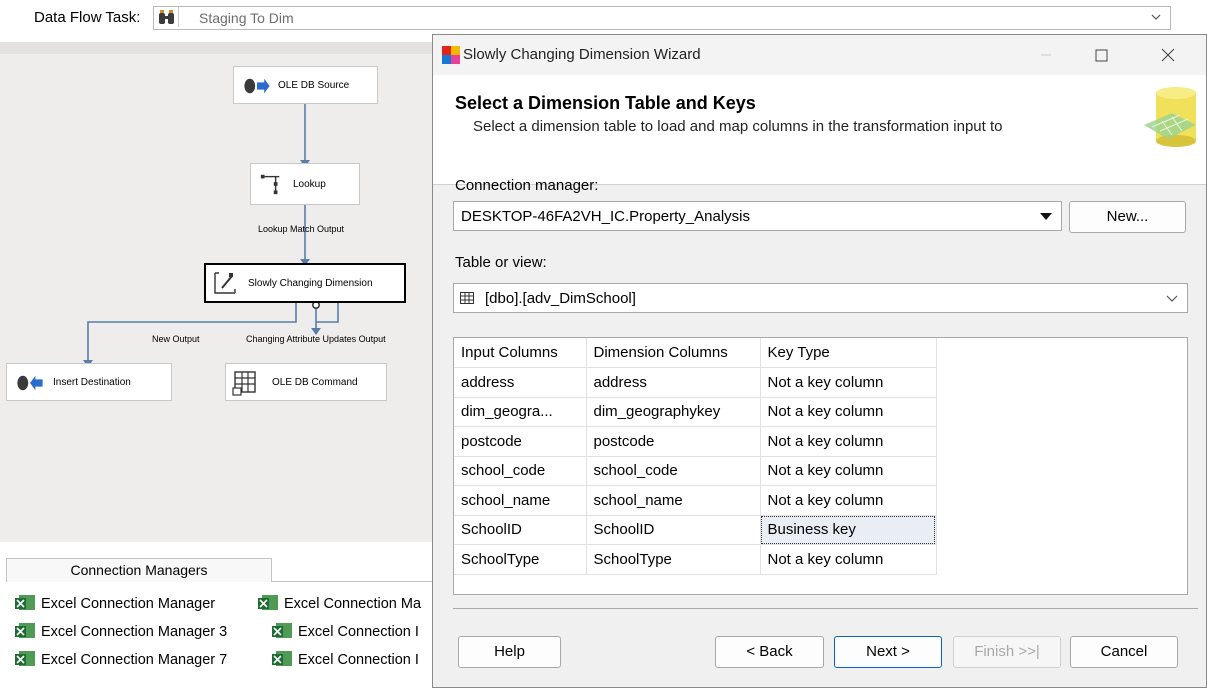 Image resolution: width=1207 pixels, height=688 pixels. Describe the element at coordinates (134, 632) in the screenshot. I see `connection-manager-label: Excel Connection Manager 3` at that location.